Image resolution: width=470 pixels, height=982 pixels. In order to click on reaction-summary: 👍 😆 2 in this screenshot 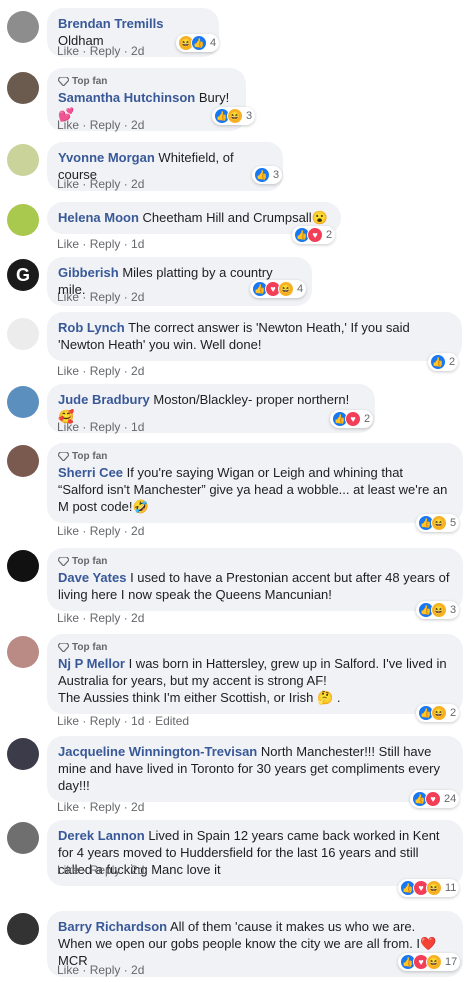, I will do `click(438, 713)`.